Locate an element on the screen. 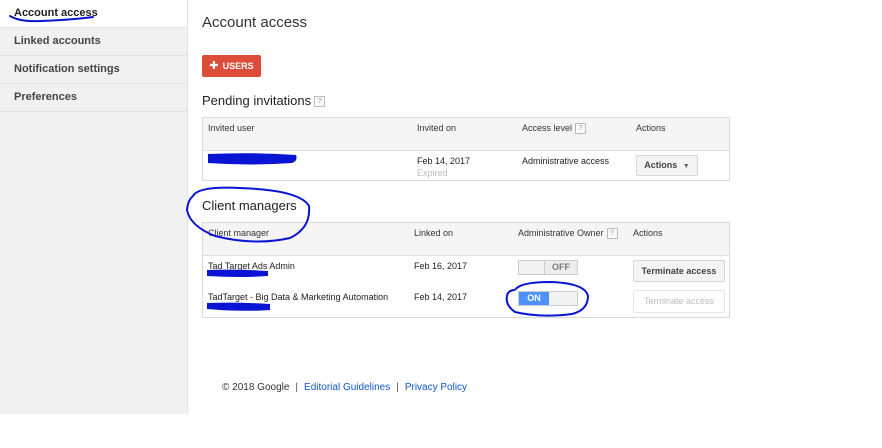 This screenshot has height=448, width=882. column-header-invited-user: Invited user is located at coordinates (231, 128).